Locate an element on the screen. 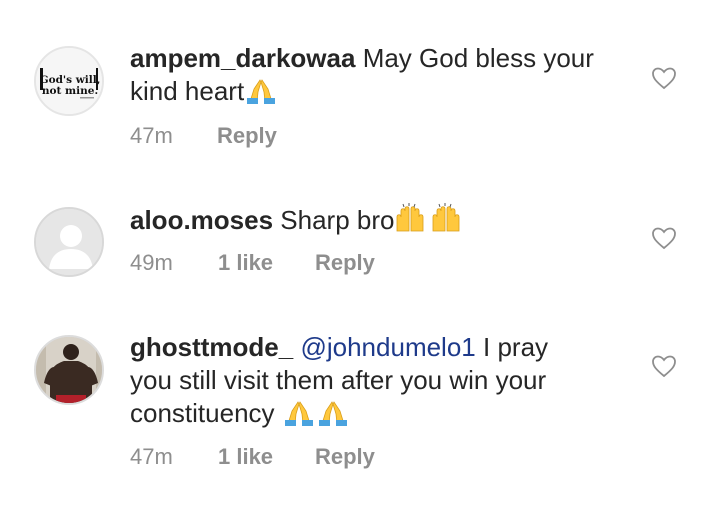  avatar-image: God's will, not mine. is located at coordinates (69, 81).